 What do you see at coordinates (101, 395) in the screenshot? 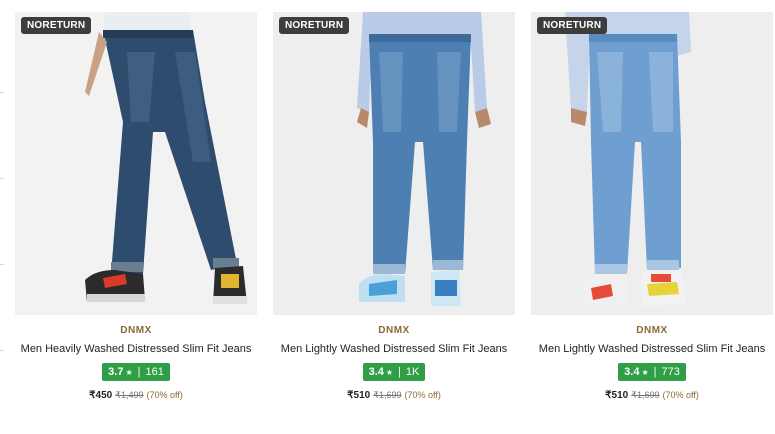
I see `sale-price: ₹450` at bounding box center [101, 395].